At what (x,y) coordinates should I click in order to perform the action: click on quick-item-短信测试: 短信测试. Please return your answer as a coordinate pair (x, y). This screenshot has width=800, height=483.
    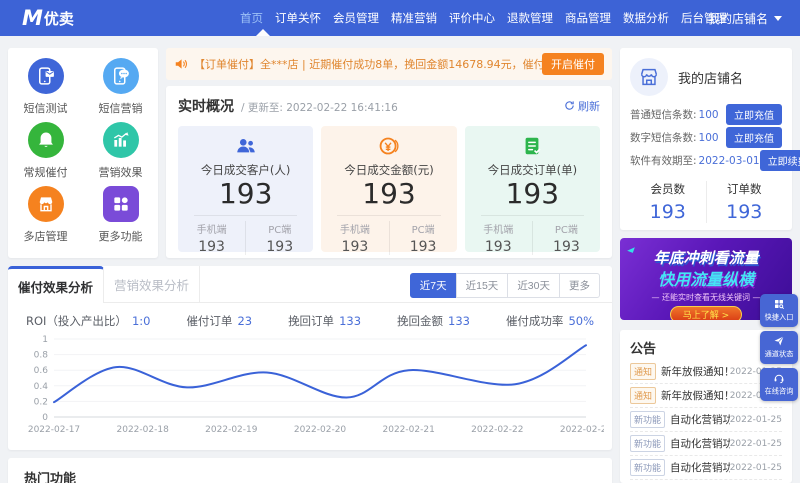
    Looking at the image, I should click on (45, 90).